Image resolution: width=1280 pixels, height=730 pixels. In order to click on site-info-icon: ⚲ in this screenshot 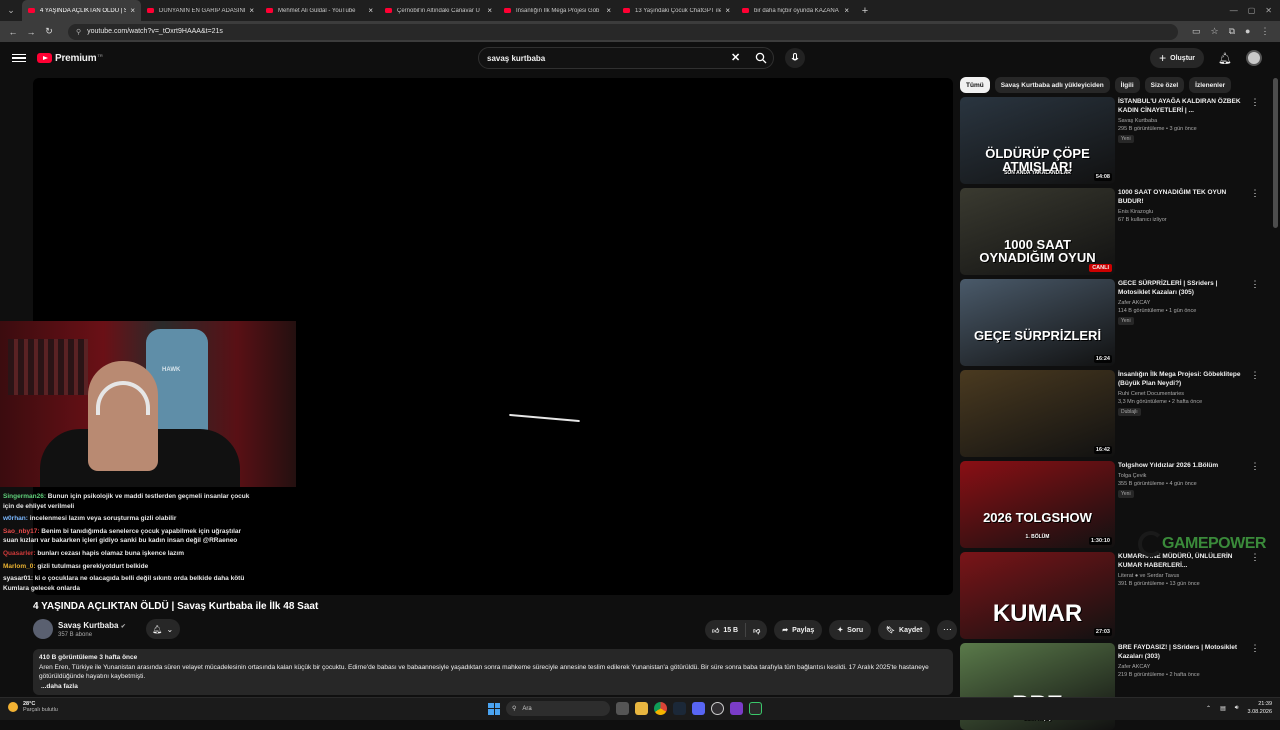, I will do `click(78, 32)`.